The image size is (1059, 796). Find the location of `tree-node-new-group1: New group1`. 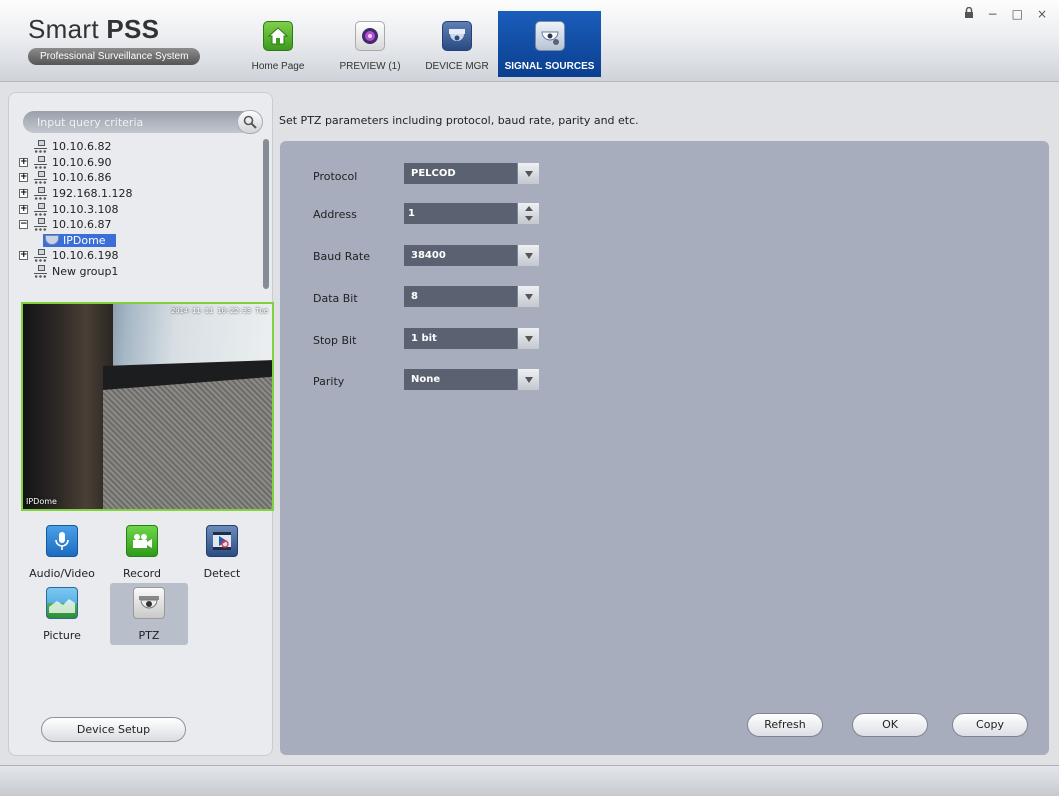

tree-node-new-group1: New group1 is located at coordinates (139, 272).